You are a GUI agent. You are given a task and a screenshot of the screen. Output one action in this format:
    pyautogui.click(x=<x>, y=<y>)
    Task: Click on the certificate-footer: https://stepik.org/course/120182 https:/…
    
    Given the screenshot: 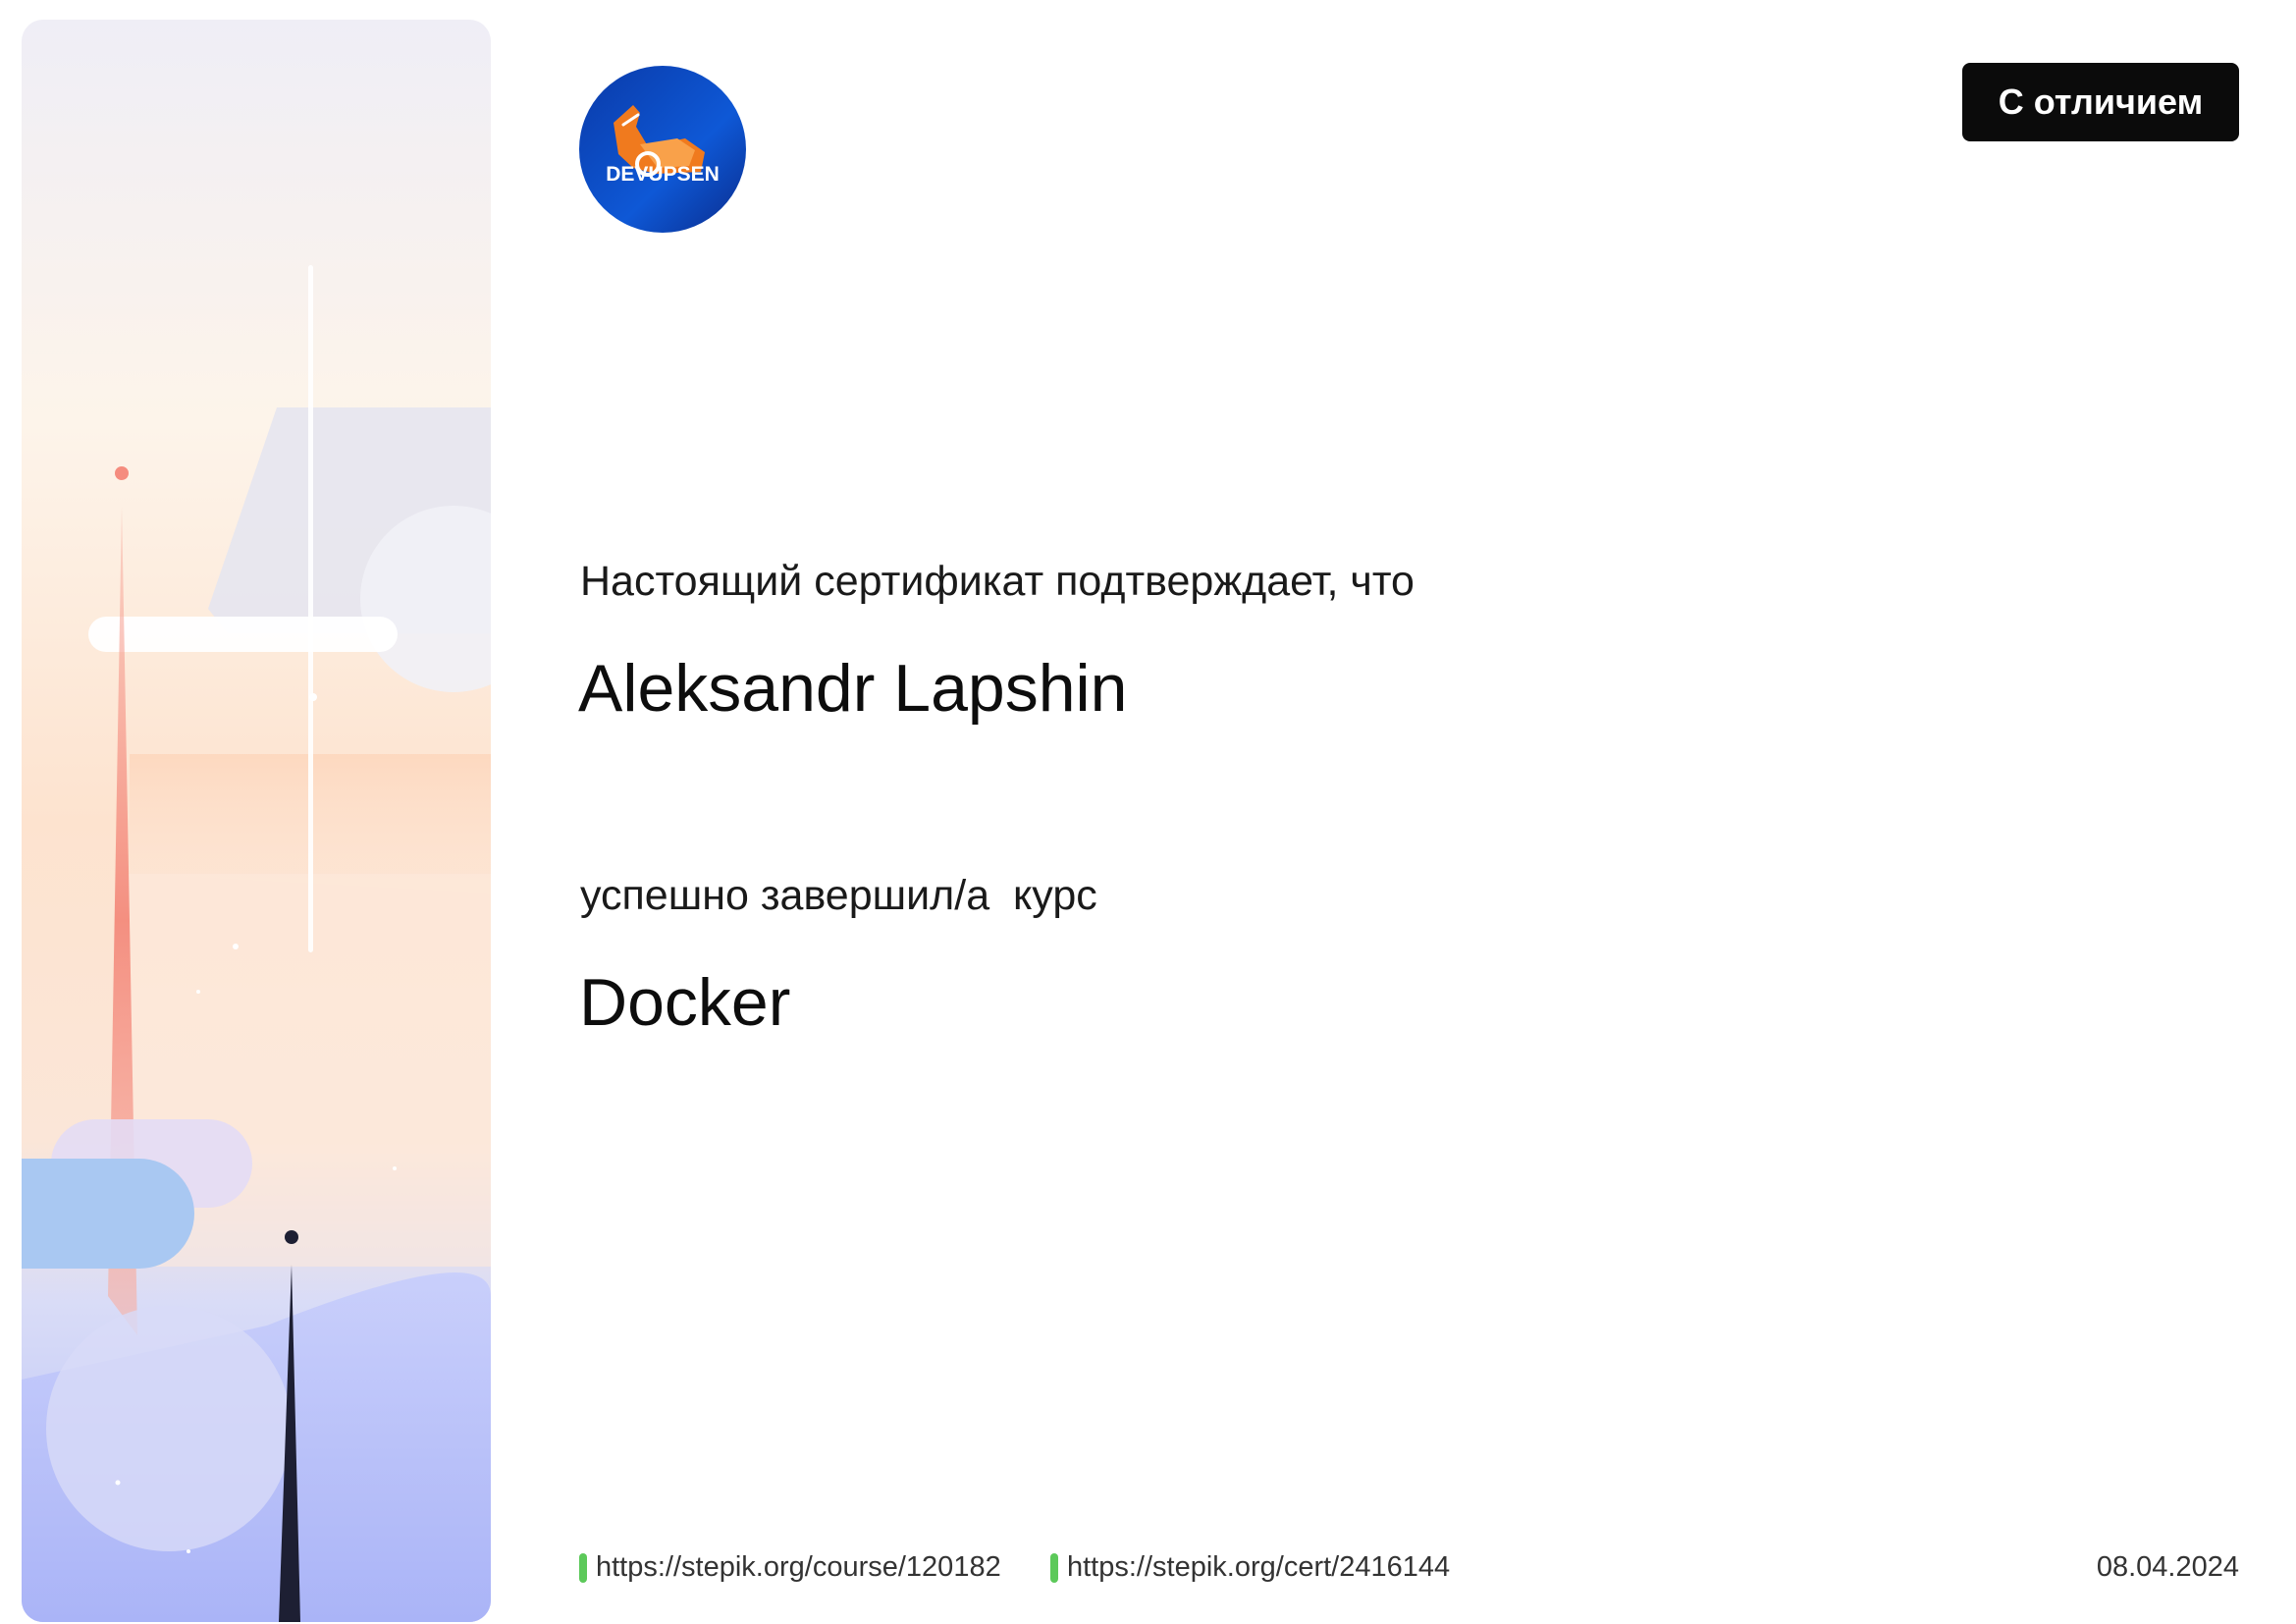 What is the action you would take?
    pyautogui.click(x=1409, y=1571)
    